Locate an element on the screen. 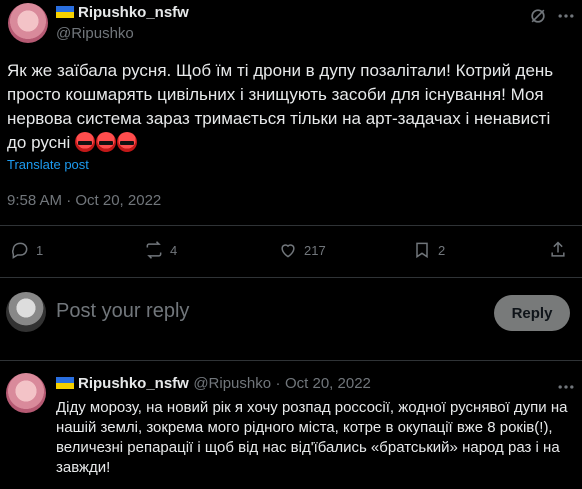  author-name-row: Ripushko_nsfw is located at coordinates (122, 13).